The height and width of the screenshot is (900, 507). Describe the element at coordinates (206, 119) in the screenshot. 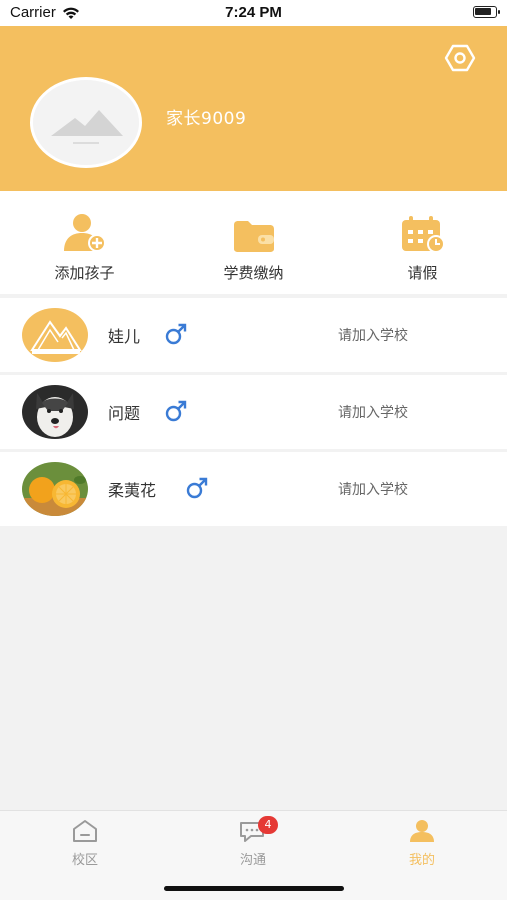

I see `username: 家长9009` at that location.